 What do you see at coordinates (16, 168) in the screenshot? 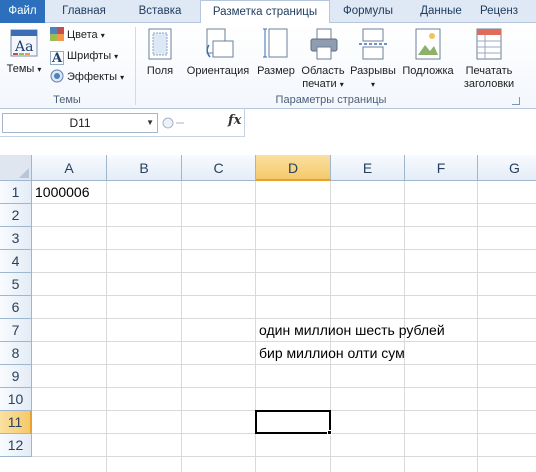
I see `select-all-button` at bounding box center [16, 168].